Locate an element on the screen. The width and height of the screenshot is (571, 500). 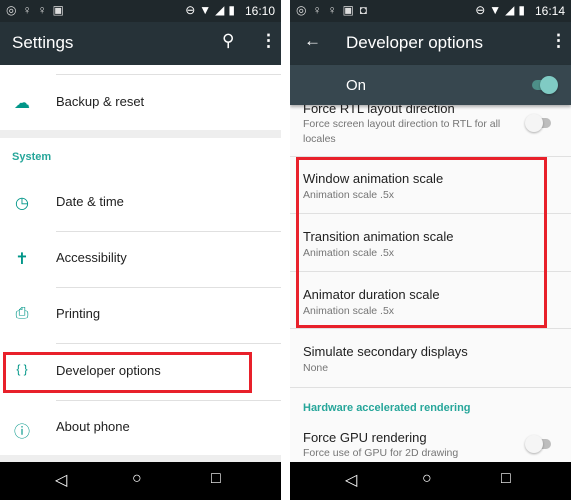
search-icon: ⚲ is located at coordinates (228, 41).